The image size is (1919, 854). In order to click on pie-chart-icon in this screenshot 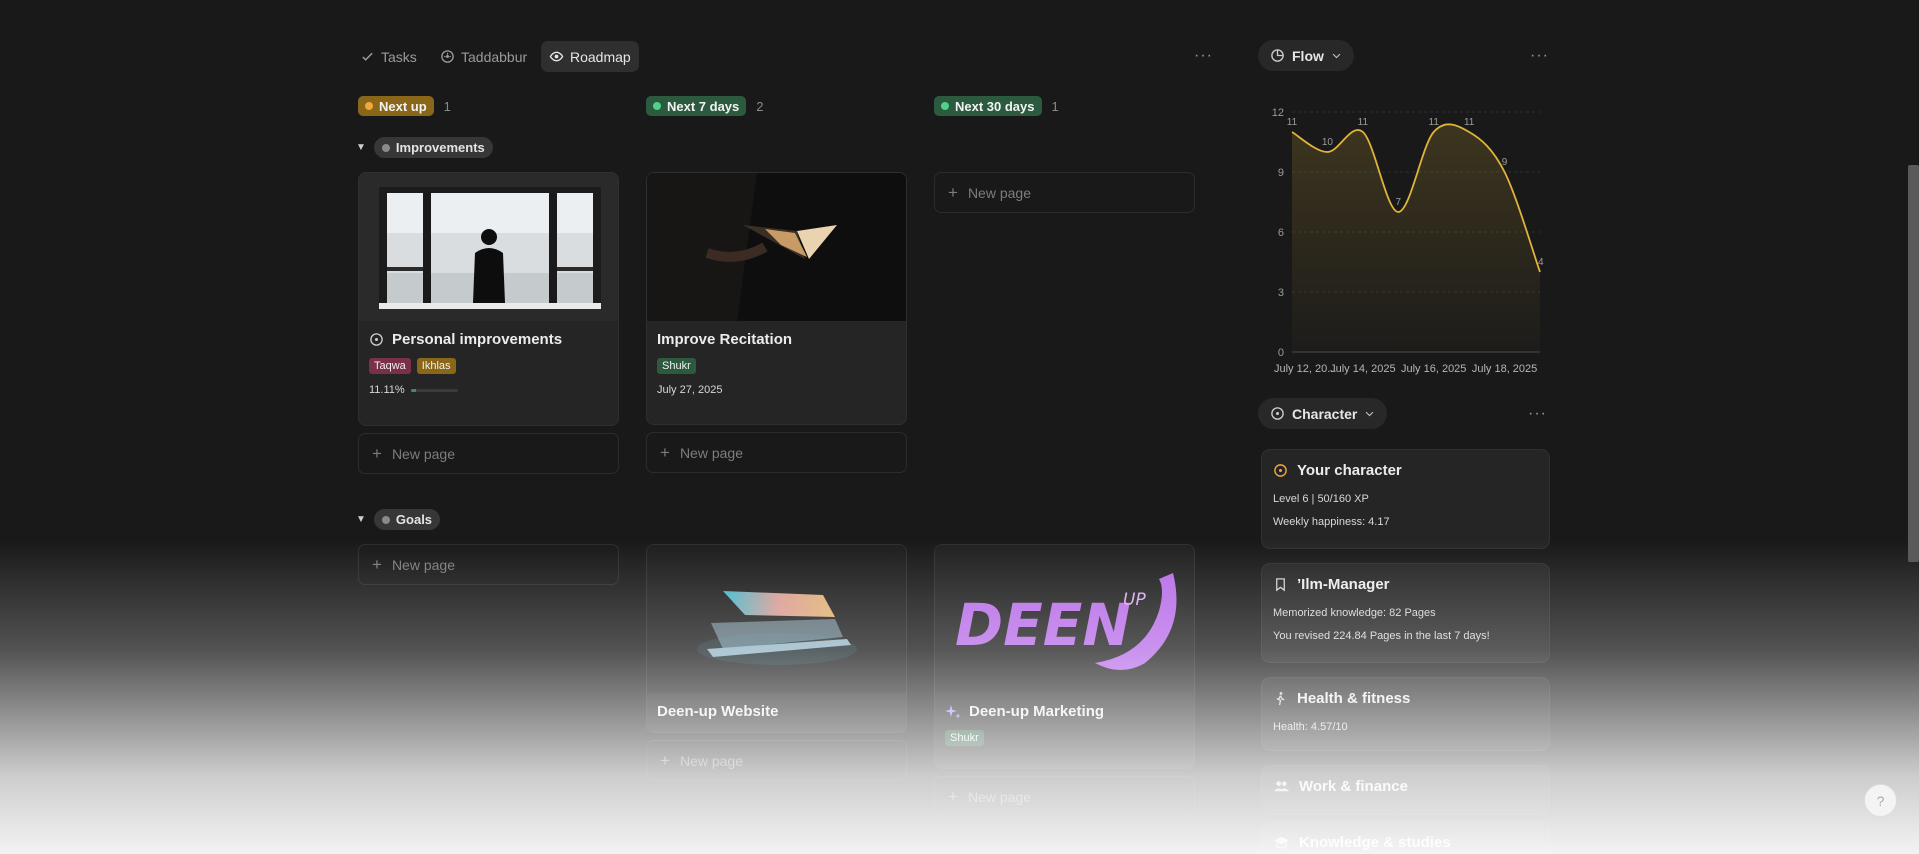, I will do `click(1277, 55)`.